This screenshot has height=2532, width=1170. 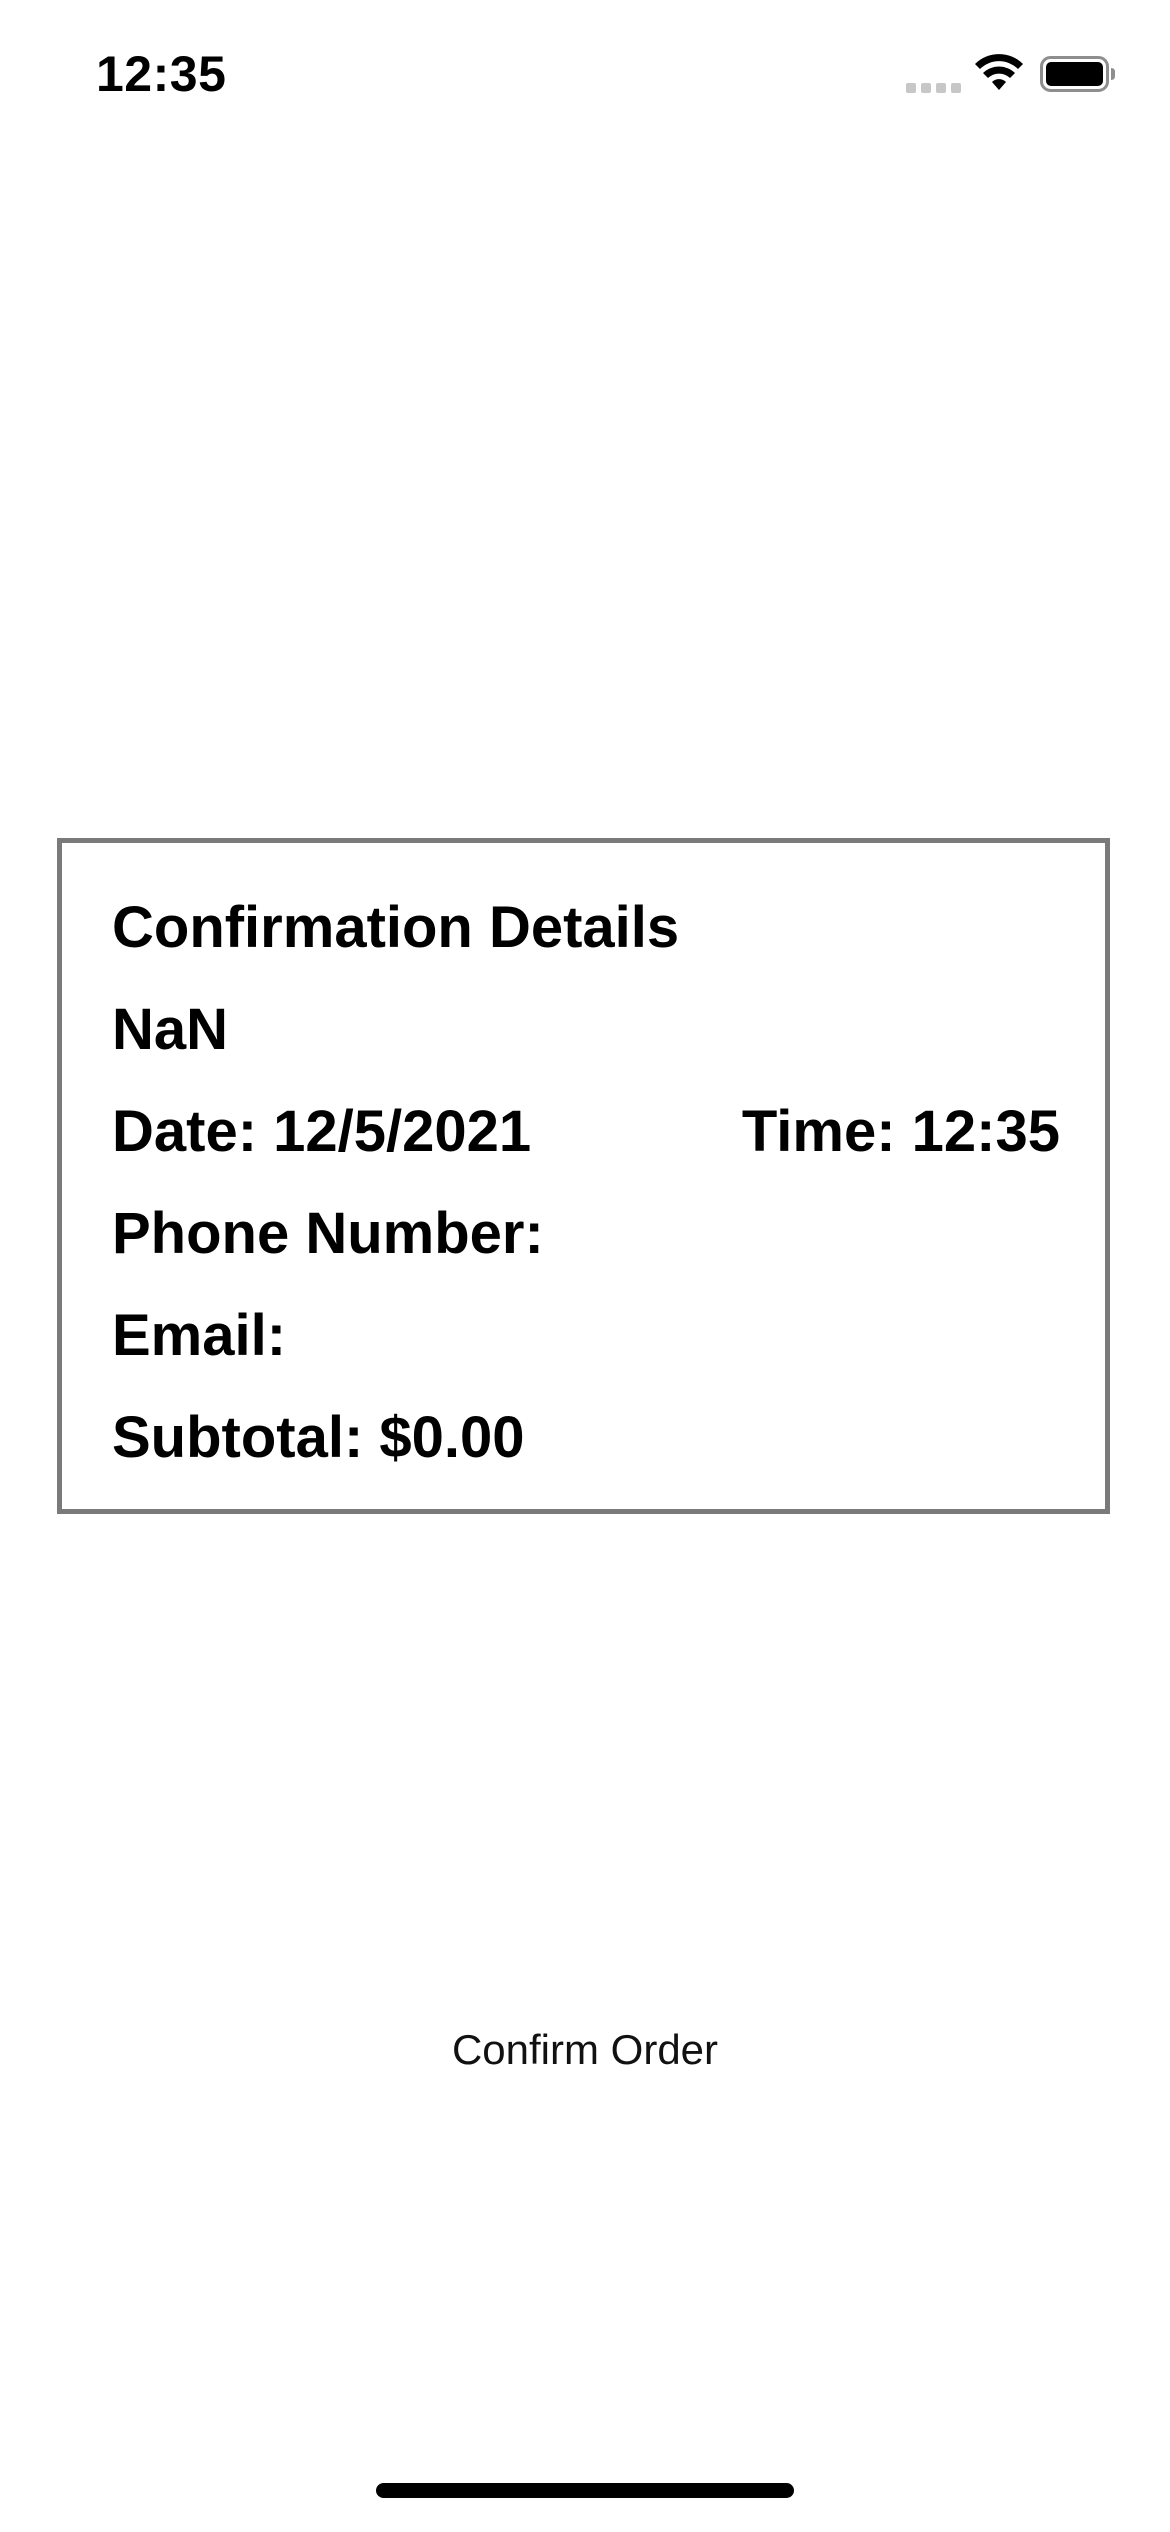 What do you see at coordinates (900, 1131) in the screenshot?
I see `order-time: Time: 12:35` at bounding box center [900, 1131].